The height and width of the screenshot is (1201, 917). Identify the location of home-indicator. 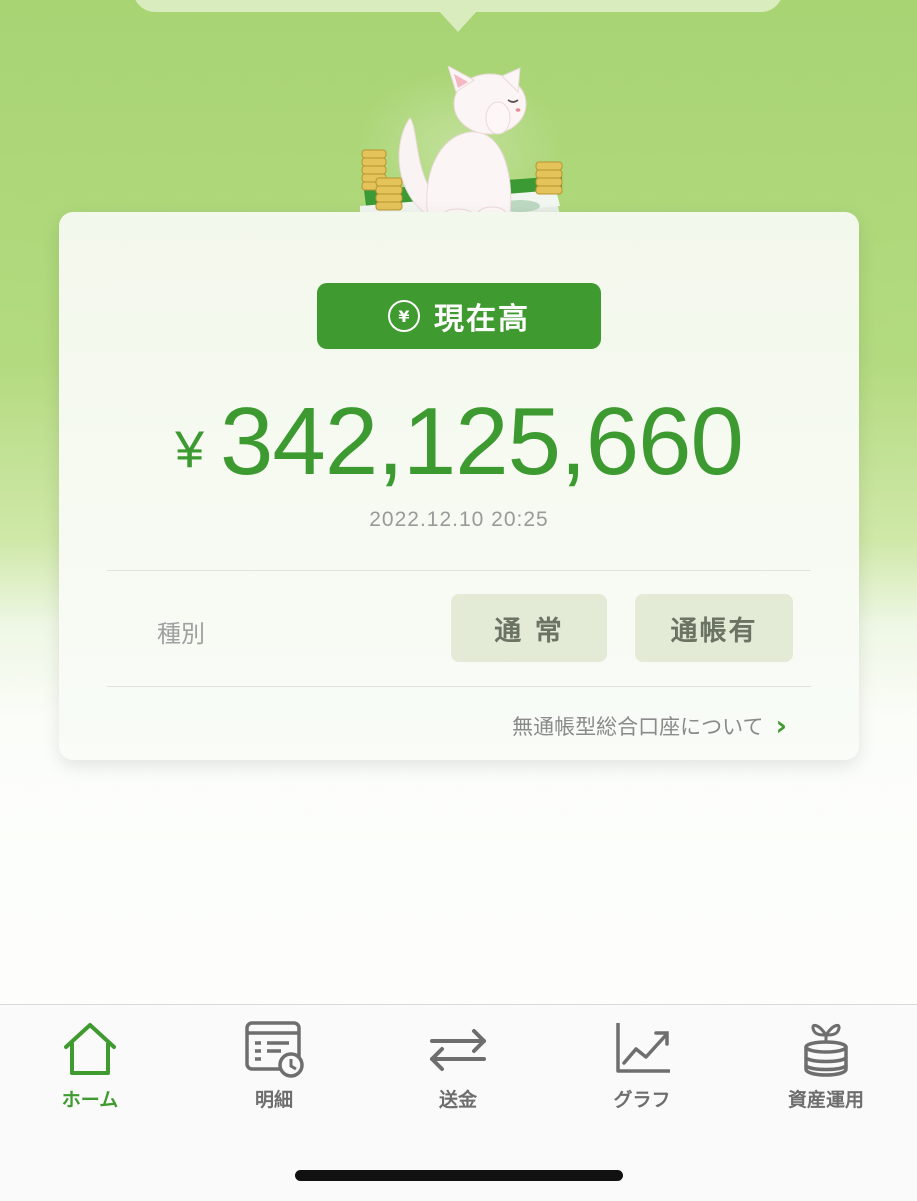
(459, 1175).